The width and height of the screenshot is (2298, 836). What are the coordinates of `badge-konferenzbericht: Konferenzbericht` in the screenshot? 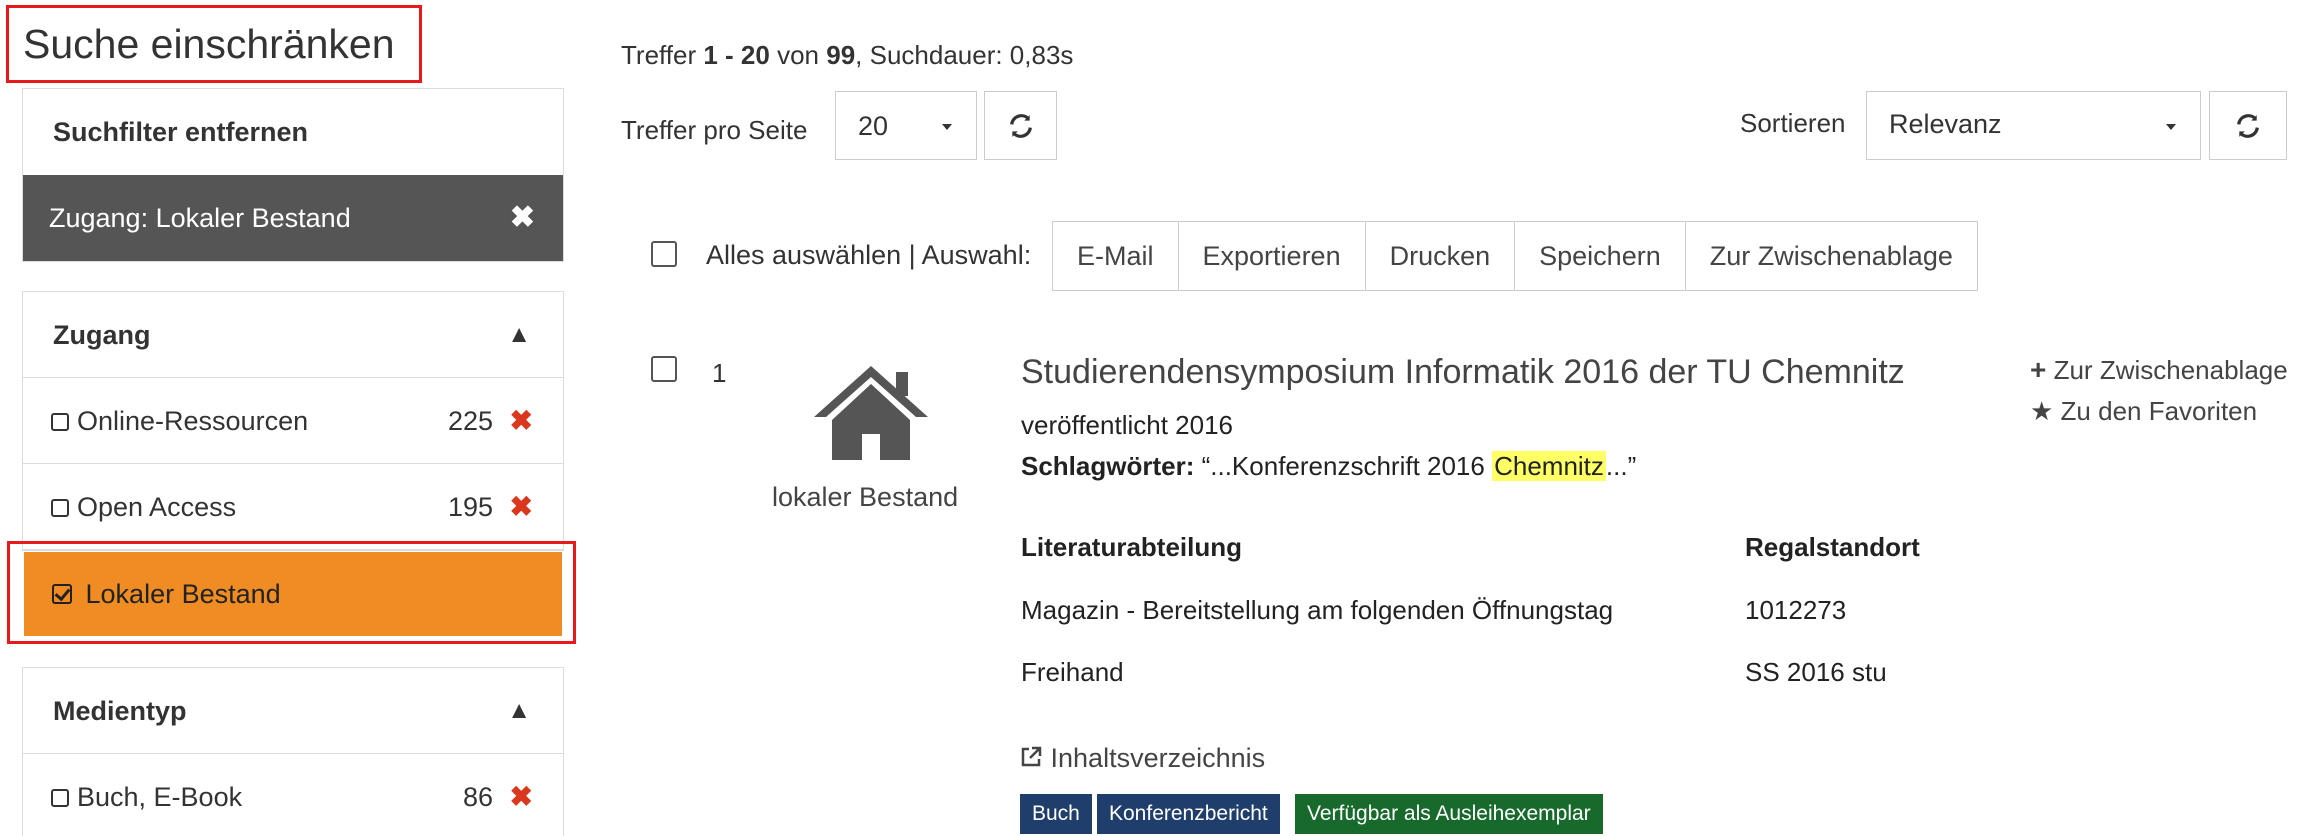 It's located at (1188, 814).